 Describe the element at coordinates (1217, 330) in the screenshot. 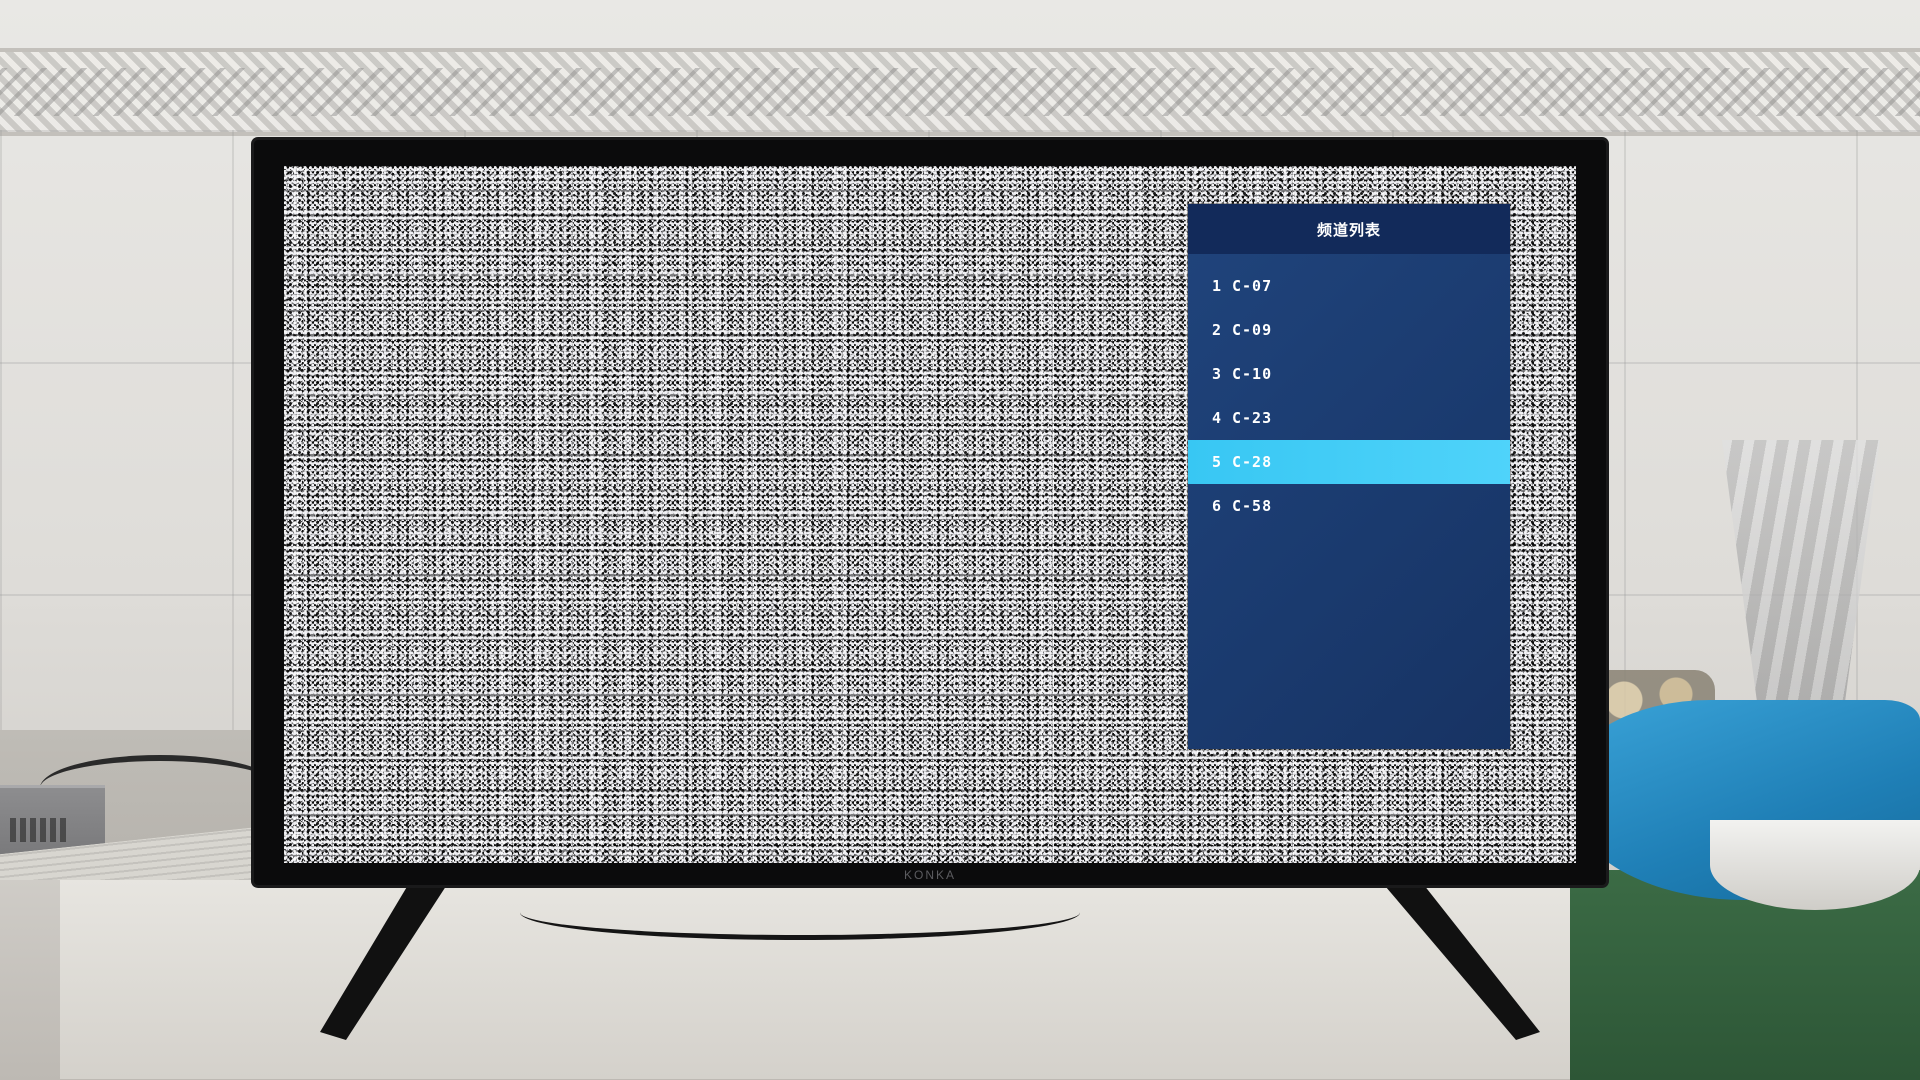

I see `channel-number: 2` at that location.